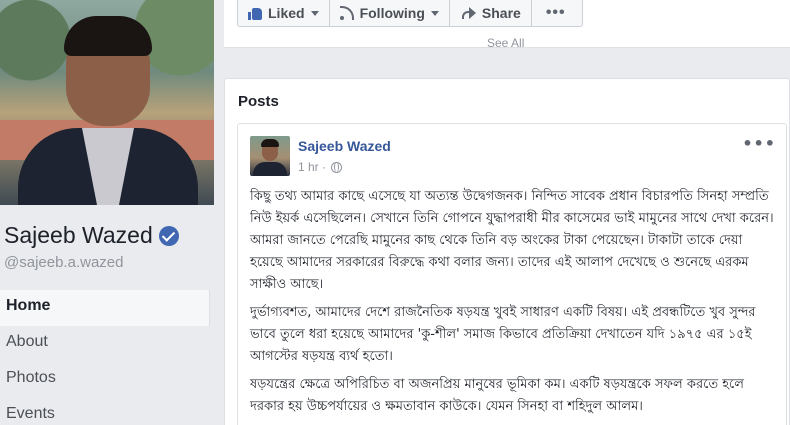 This screenshot has height=425, width=790. What do you see at coordinates (105, 308) in the screenshot?
I see `nav-item-home: Home` at bounding box center [105, 308].